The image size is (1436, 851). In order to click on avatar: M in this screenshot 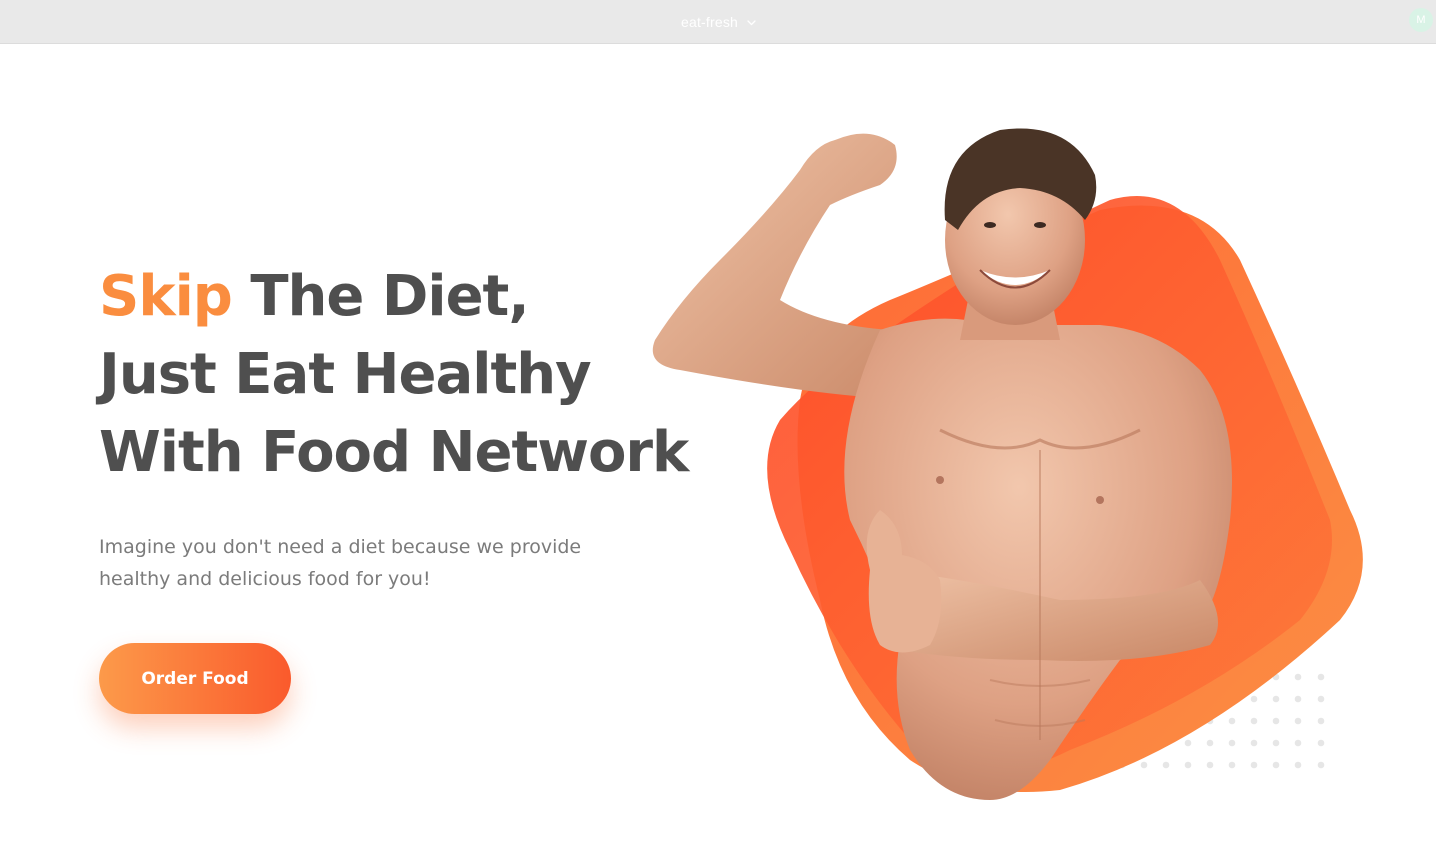, I will do `click(1421, 20)`.